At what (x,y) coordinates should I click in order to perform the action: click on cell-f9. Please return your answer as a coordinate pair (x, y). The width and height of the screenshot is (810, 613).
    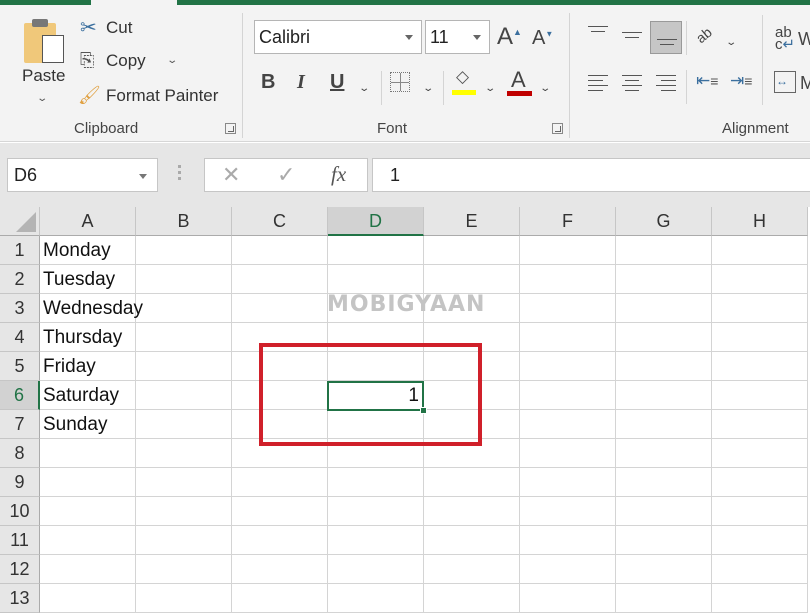
    Looking at the image, I should click on (568, 482).